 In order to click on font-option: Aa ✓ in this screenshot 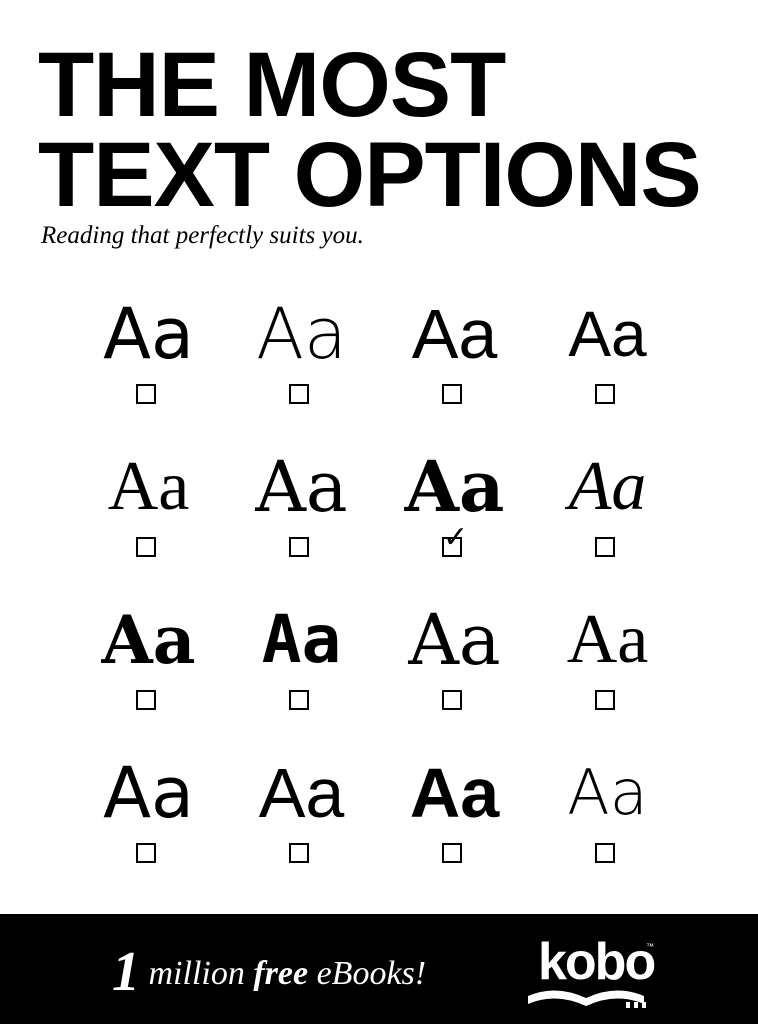, I will do `click(454, 521)`.